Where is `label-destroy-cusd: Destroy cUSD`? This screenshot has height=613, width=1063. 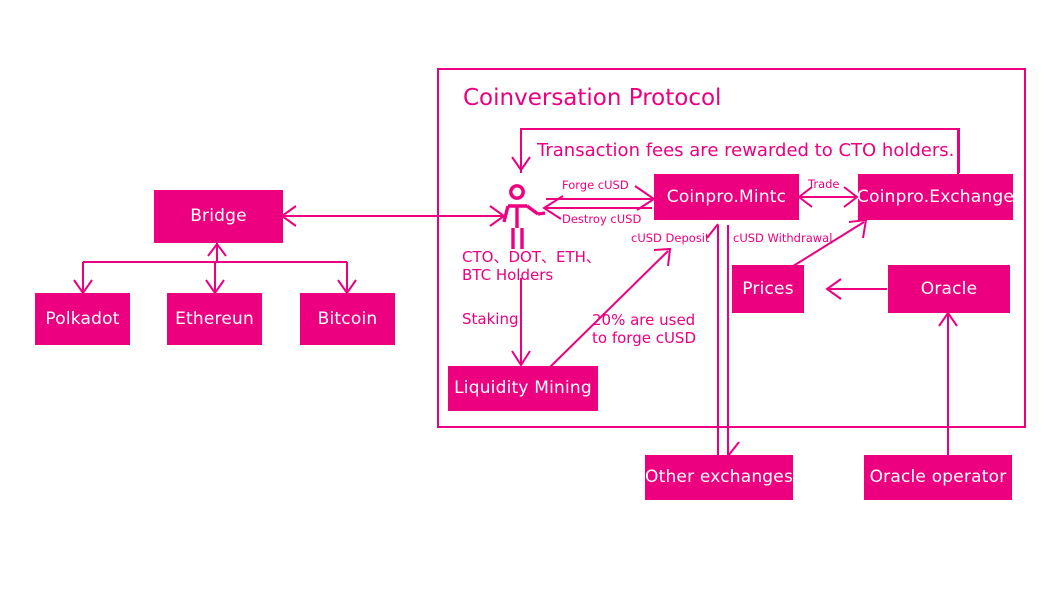 label-destroy-cusd: Destroy cUSD is located at coordinates (602, 219).